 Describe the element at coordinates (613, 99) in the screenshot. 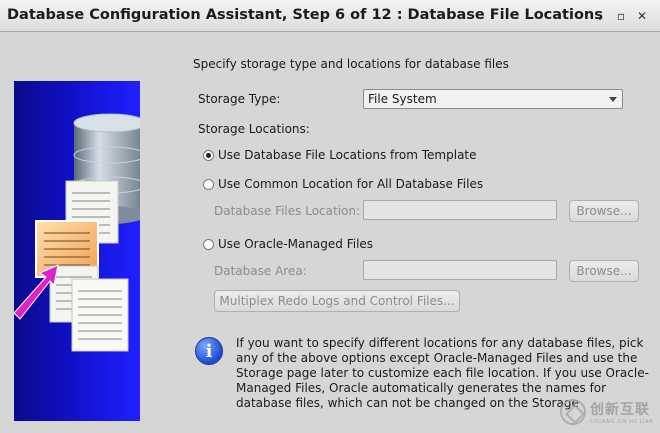

I see `chevron-down-icon` at that location.